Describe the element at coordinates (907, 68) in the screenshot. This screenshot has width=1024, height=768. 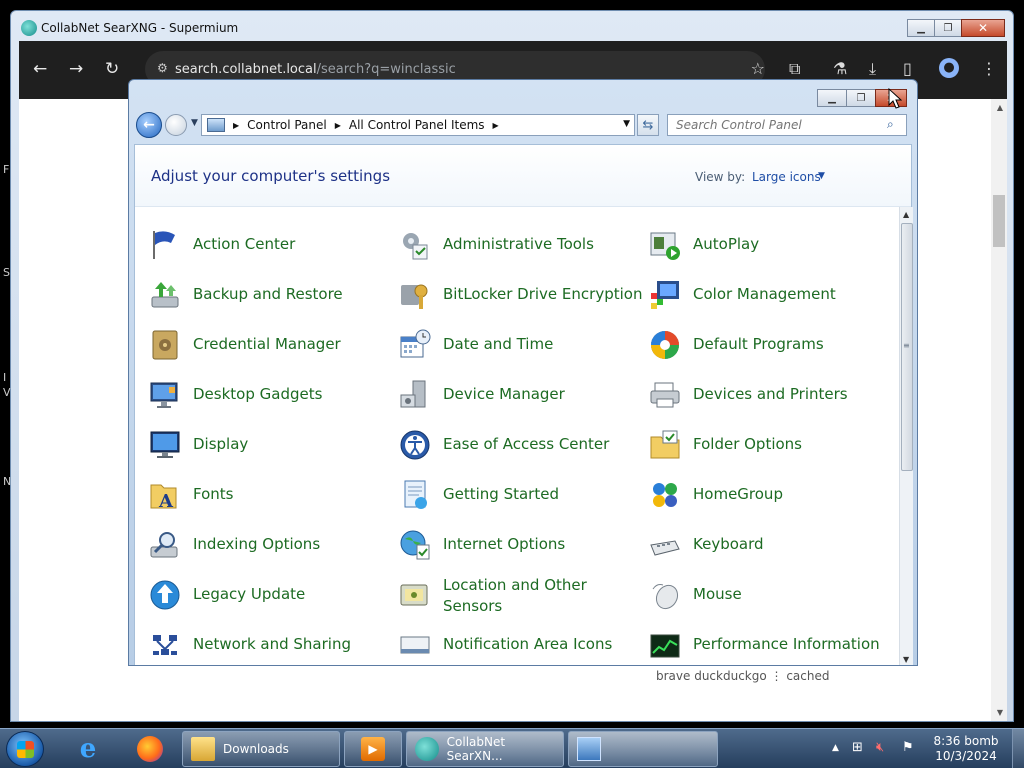
I see `side-panel-icon: ▯` at that location.